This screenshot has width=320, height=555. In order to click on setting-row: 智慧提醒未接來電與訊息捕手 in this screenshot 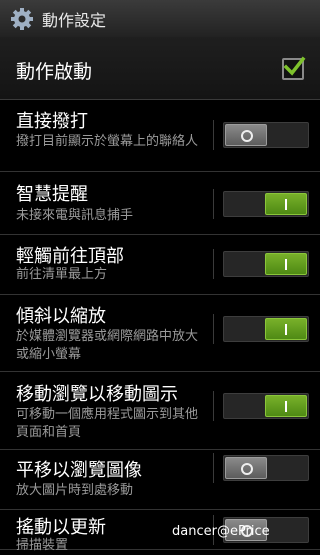, I will do `click(160, 203)`.